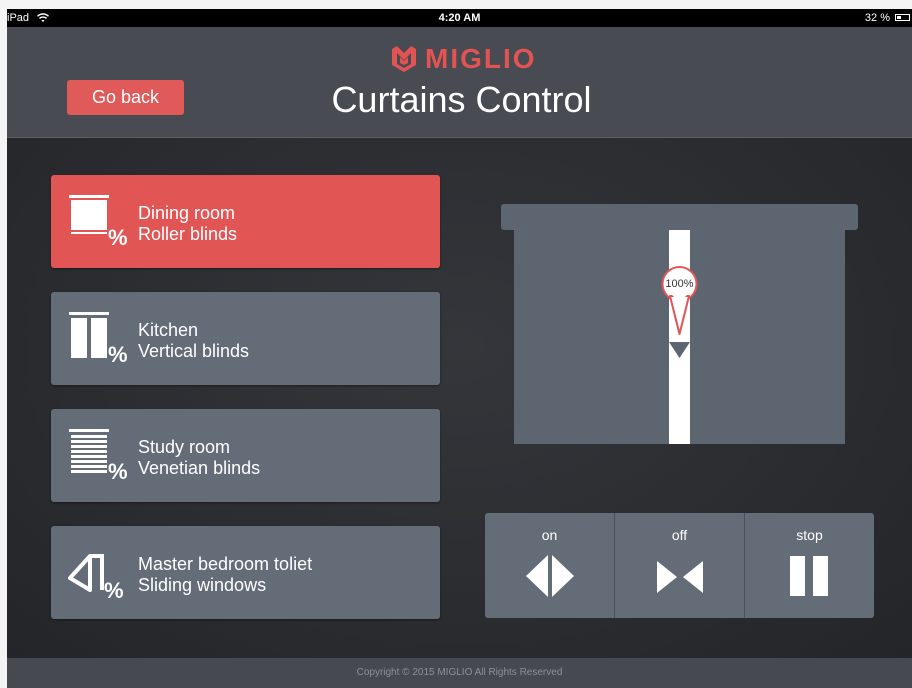  Describe the element at coordinates (188, 234) in the screenshot. I see `blind-type: Roller blinds` at that location.